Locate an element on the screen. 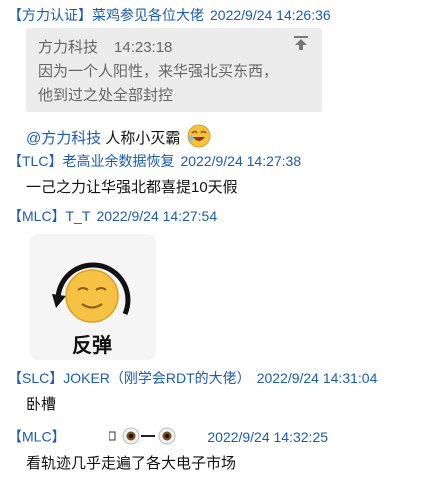  quote-line: 因为一个人阳性，来华强北买东西， is located at coordinates (158, 71).